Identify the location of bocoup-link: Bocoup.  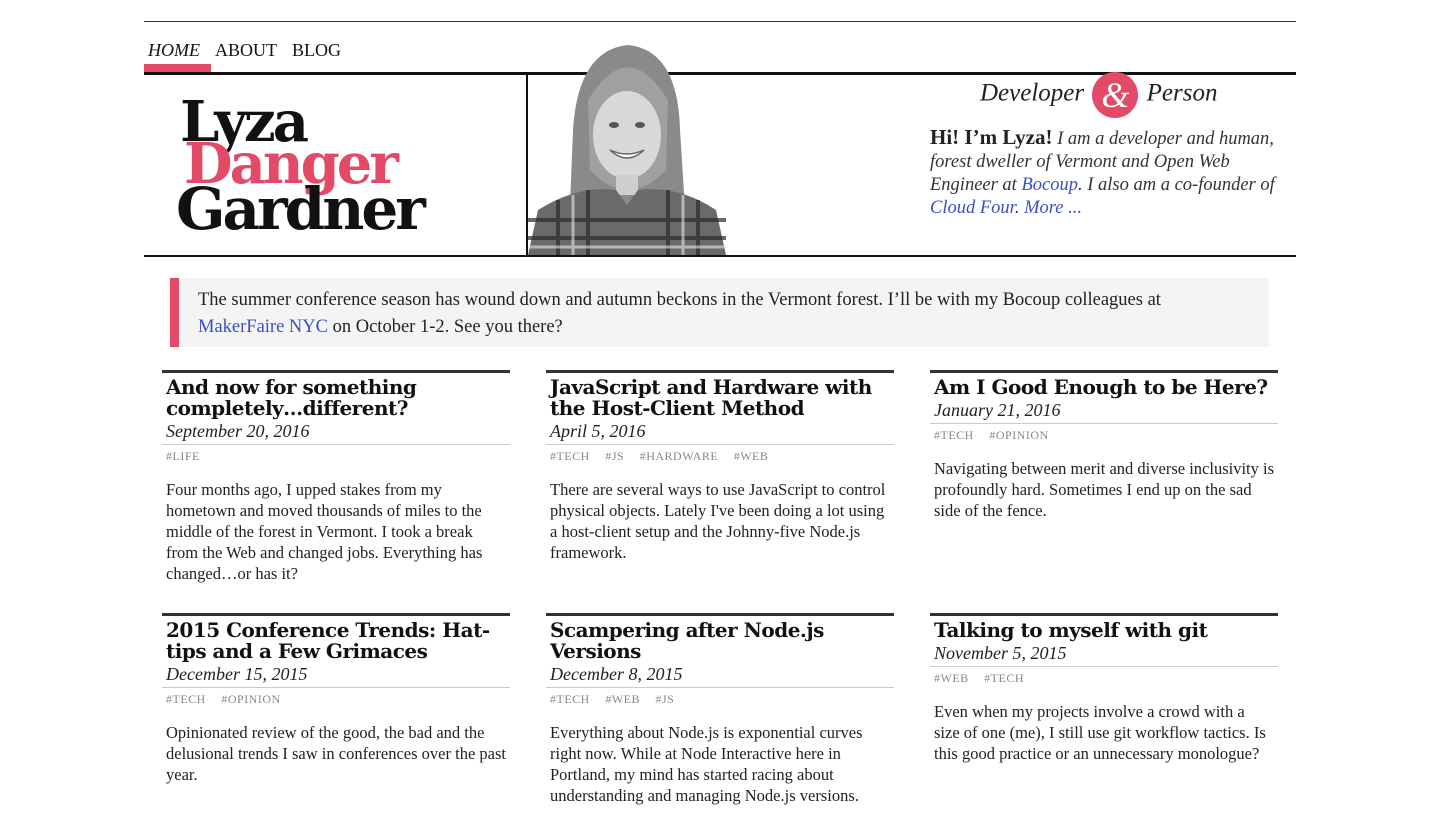
(1049, 185).